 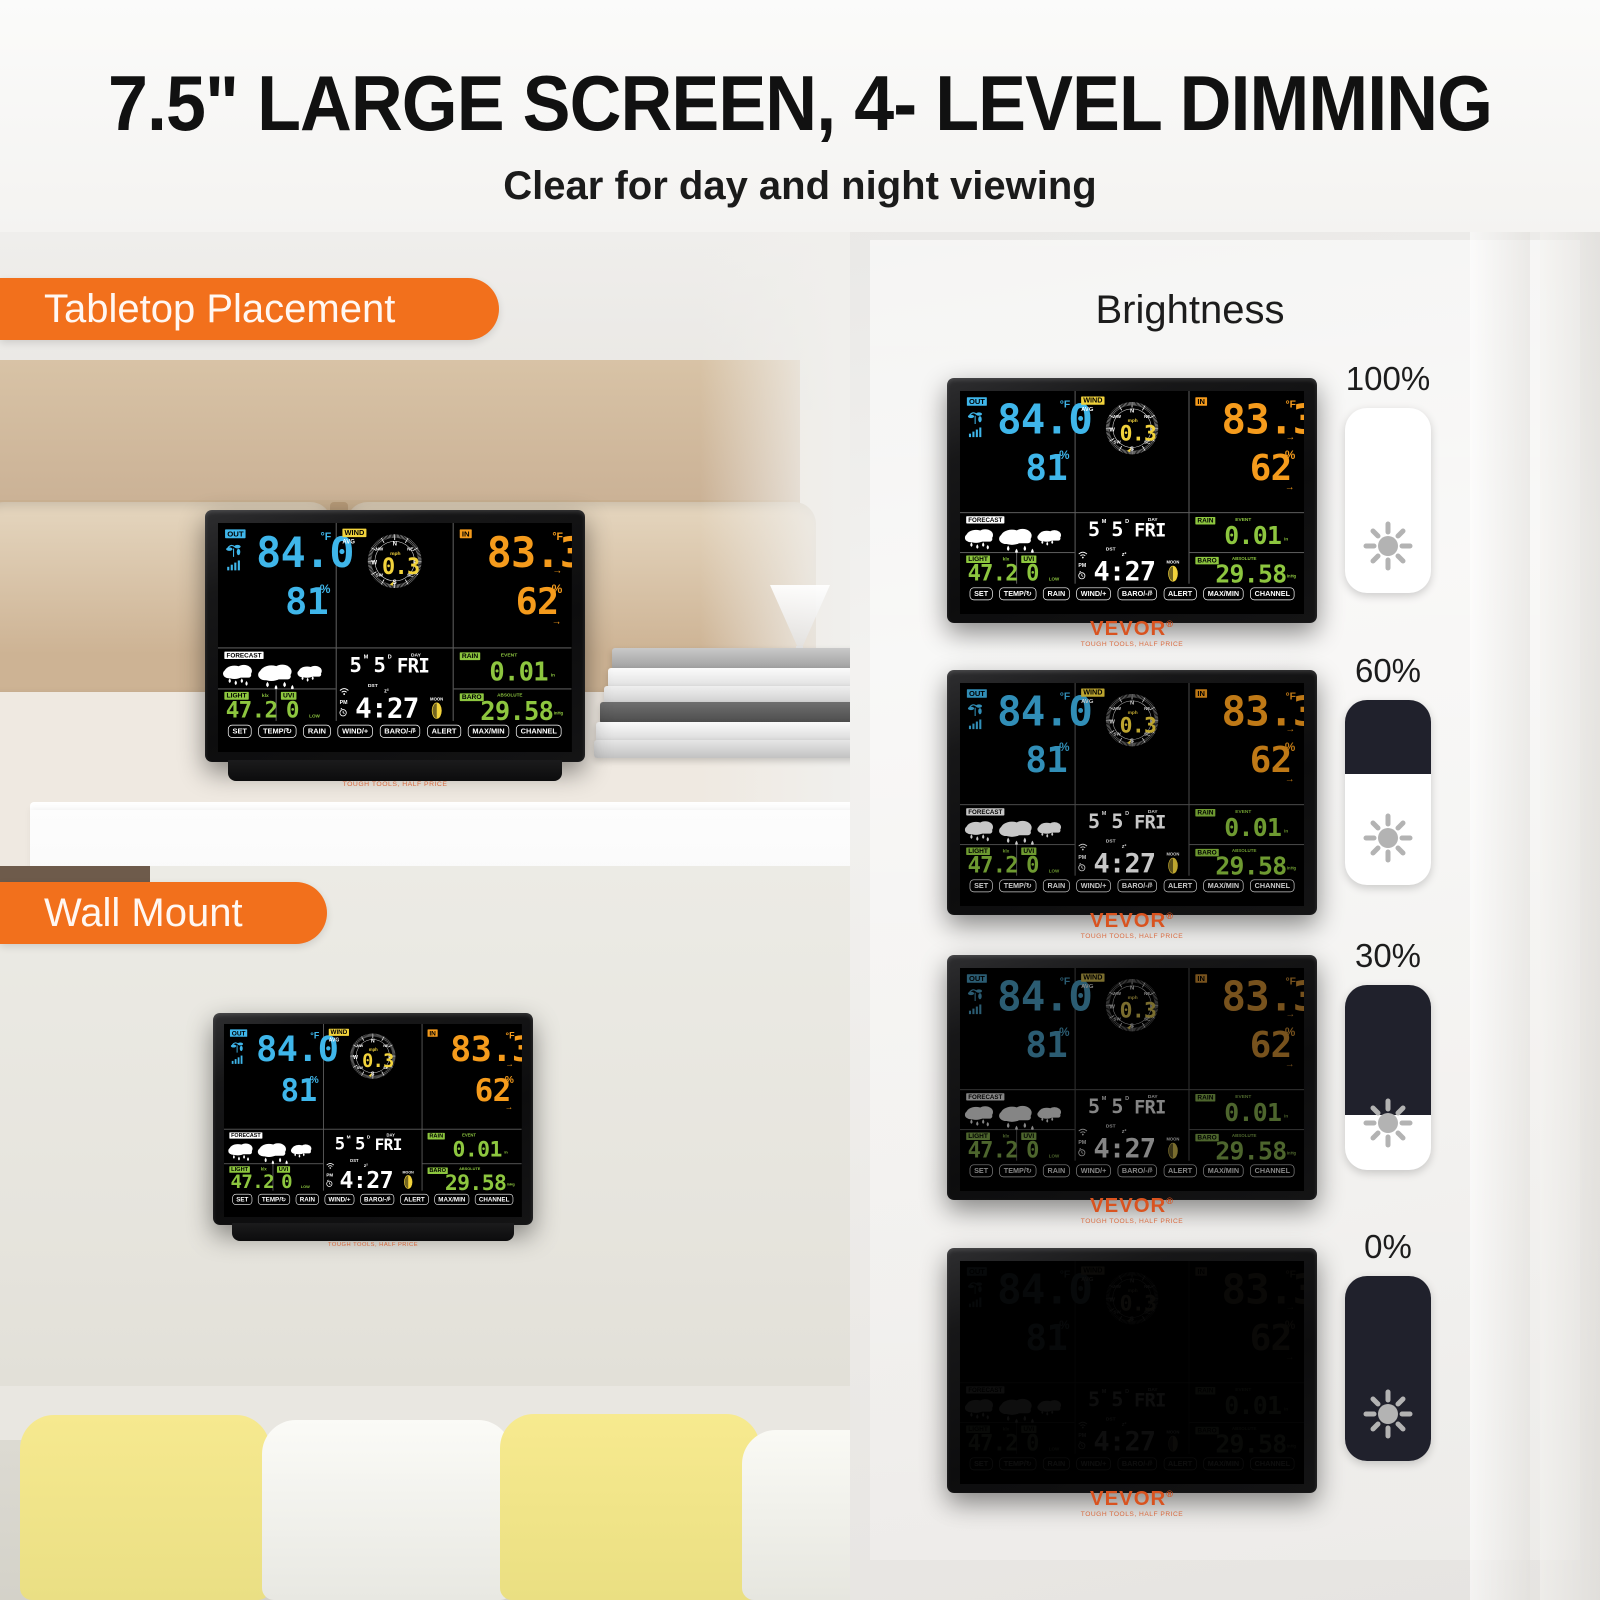 What do you see at coordinates (556, 621) in the screenshot?
I see `indoor-humidity-trend-icon: →` at bounding box center [556, 621].